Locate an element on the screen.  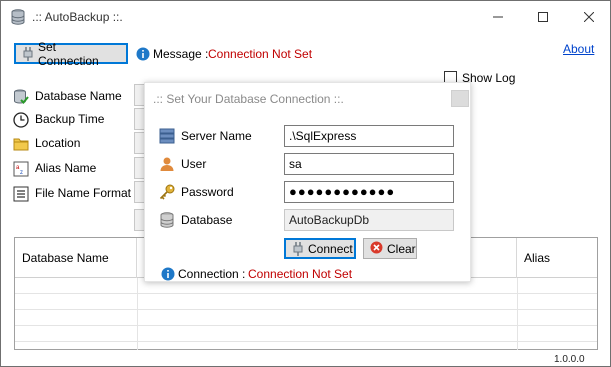
server-icon is located at coordinates (167, 136).